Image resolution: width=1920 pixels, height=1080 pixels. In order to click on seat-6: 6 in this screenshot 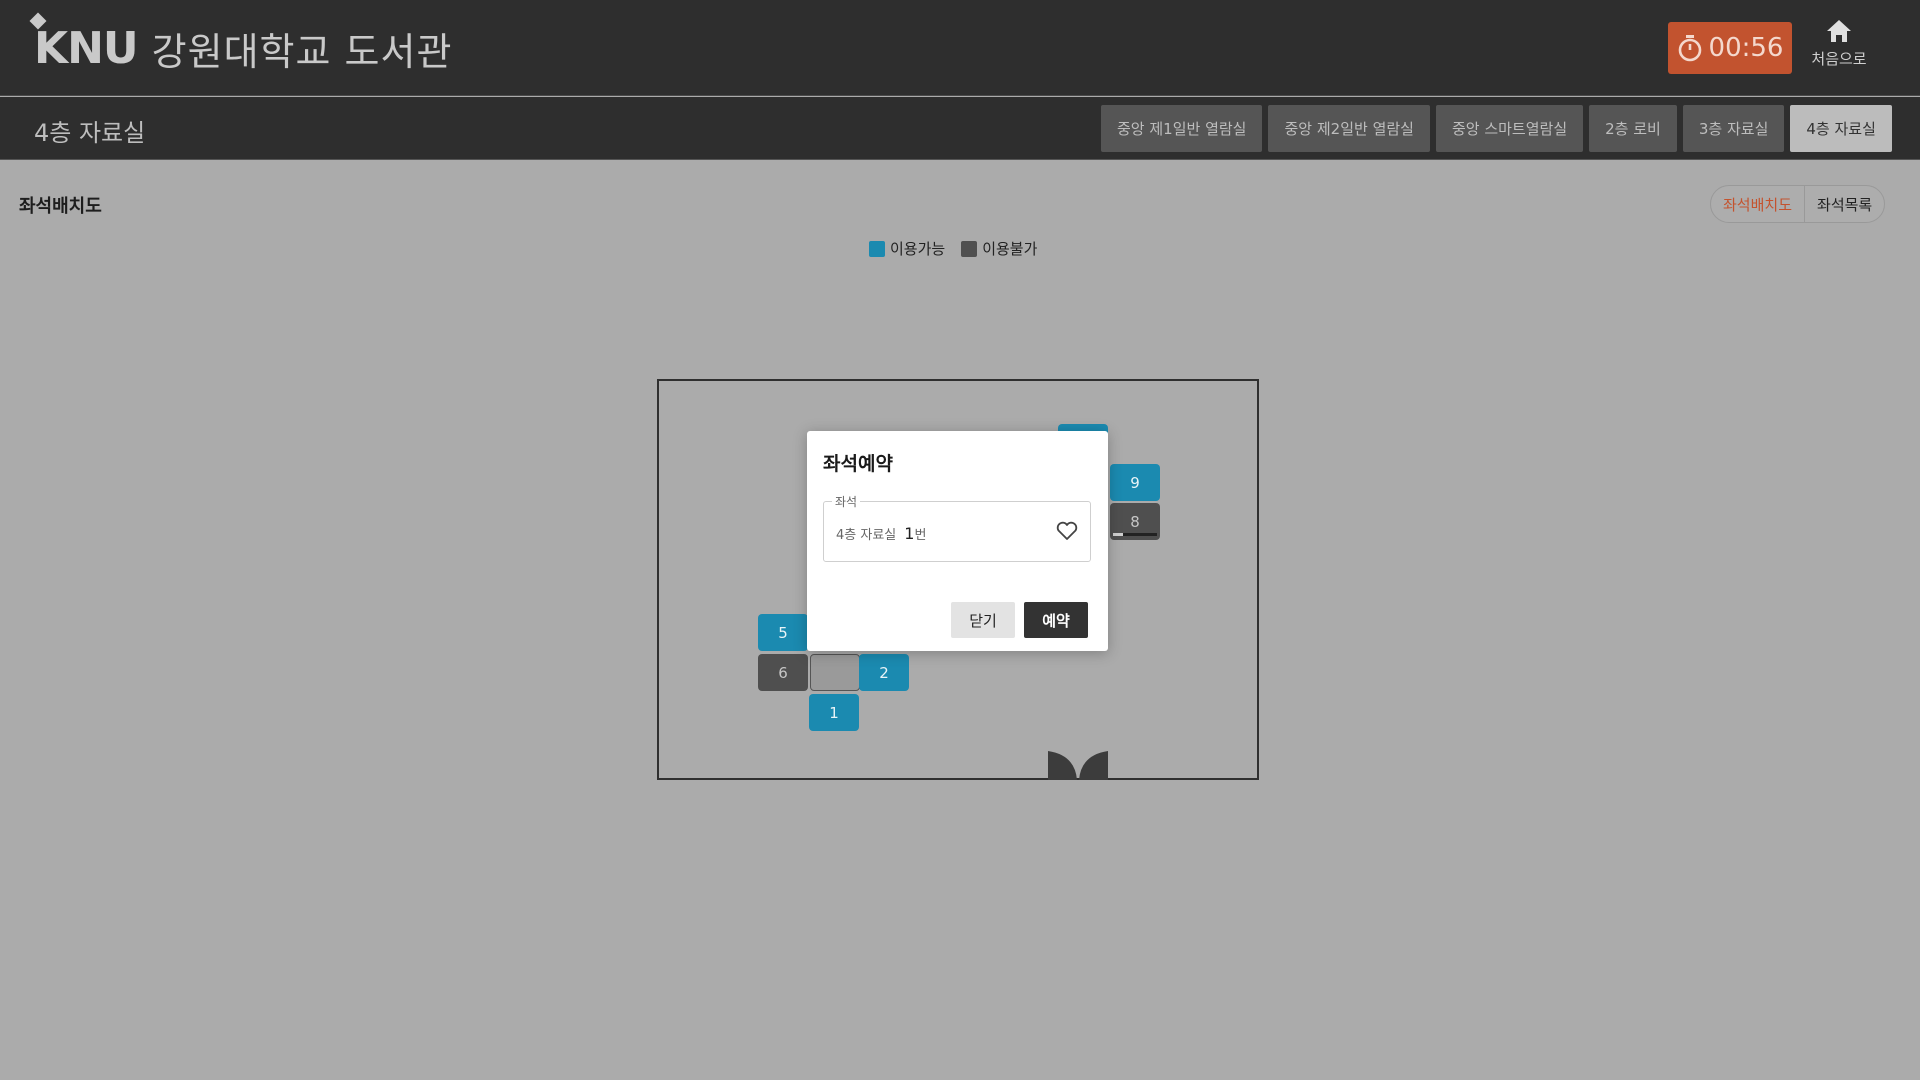, I will do `click(783, 672)`.